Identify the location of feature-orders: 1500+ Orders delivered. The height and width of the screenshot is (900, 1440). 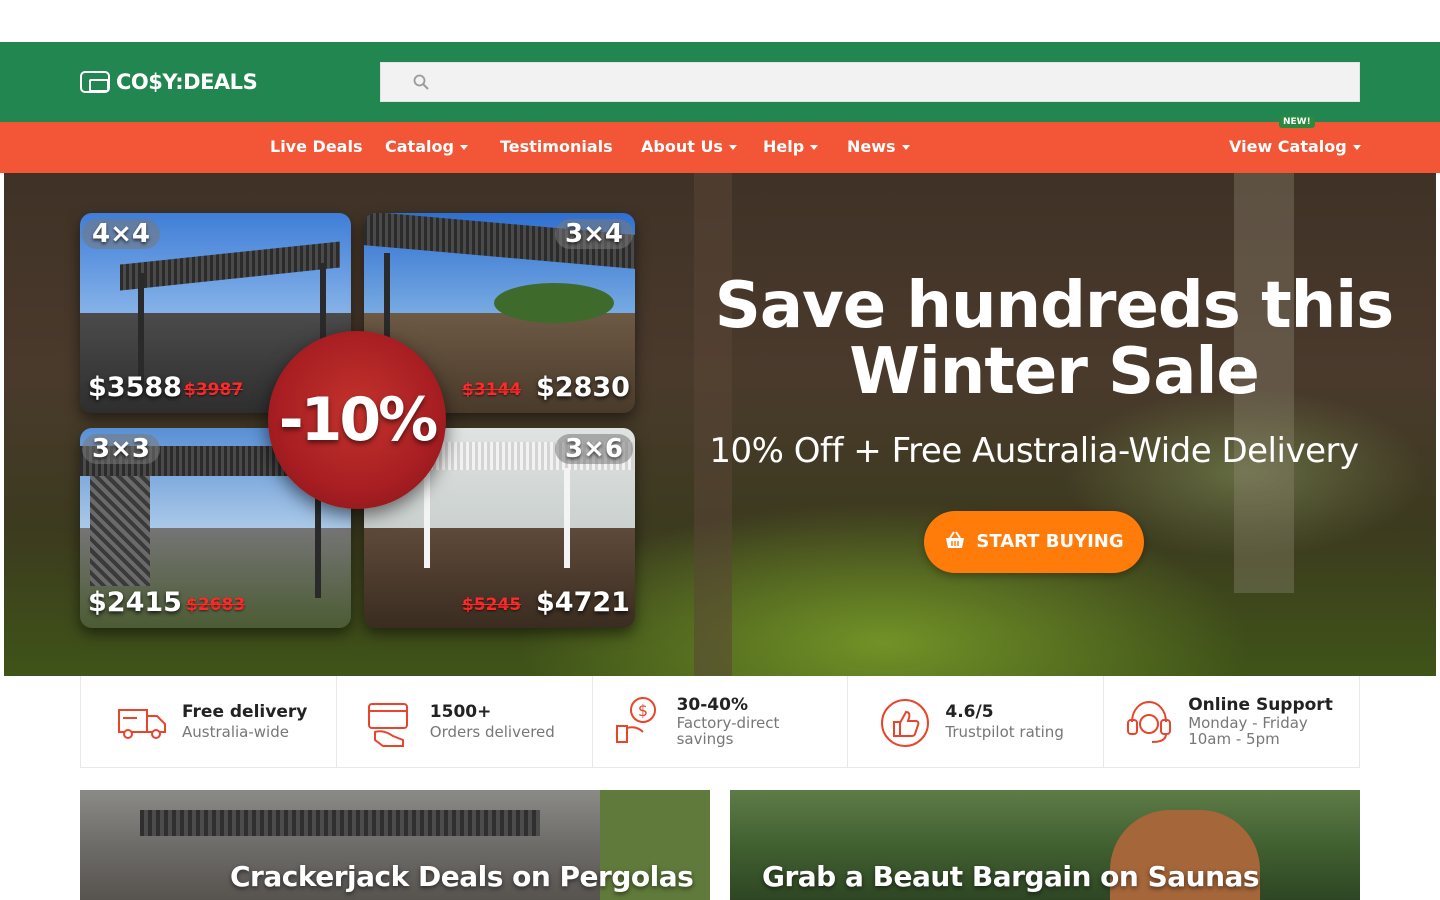
(465, 721).